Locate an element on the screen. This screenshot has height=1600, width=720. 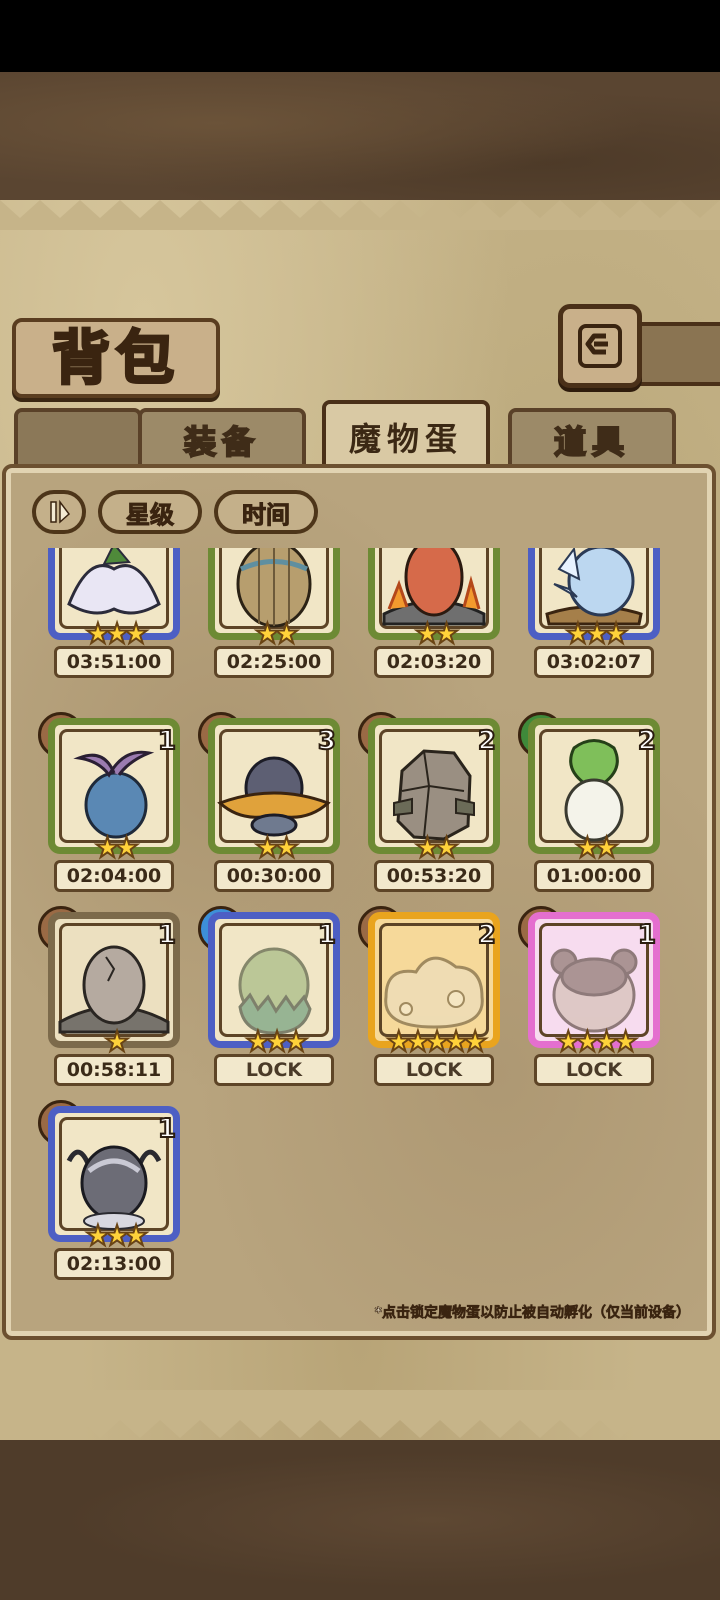
sort-by-star-label: 星级 is located at coordinates (150, 514).